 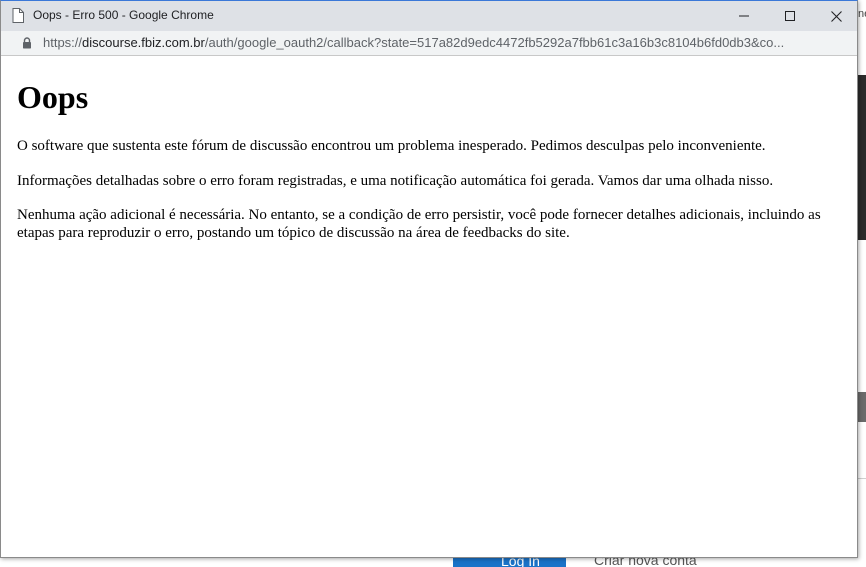 What do you see at coordinates (862, 407) in the screenshot?
I see `background-gray-block` at bounding box center [862, 407].